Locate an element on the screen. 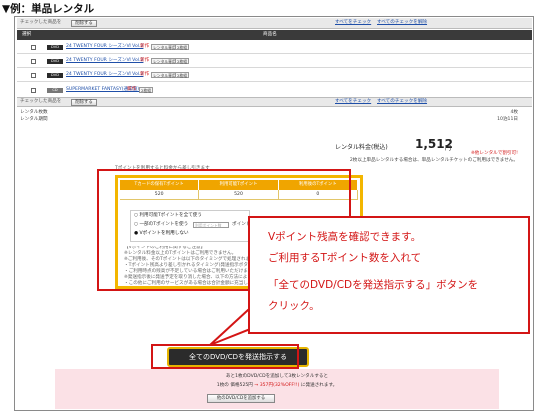 The height and width of the screenshot is (414, 537). callout-line: クリック。 is located at coordinates (294, 306).